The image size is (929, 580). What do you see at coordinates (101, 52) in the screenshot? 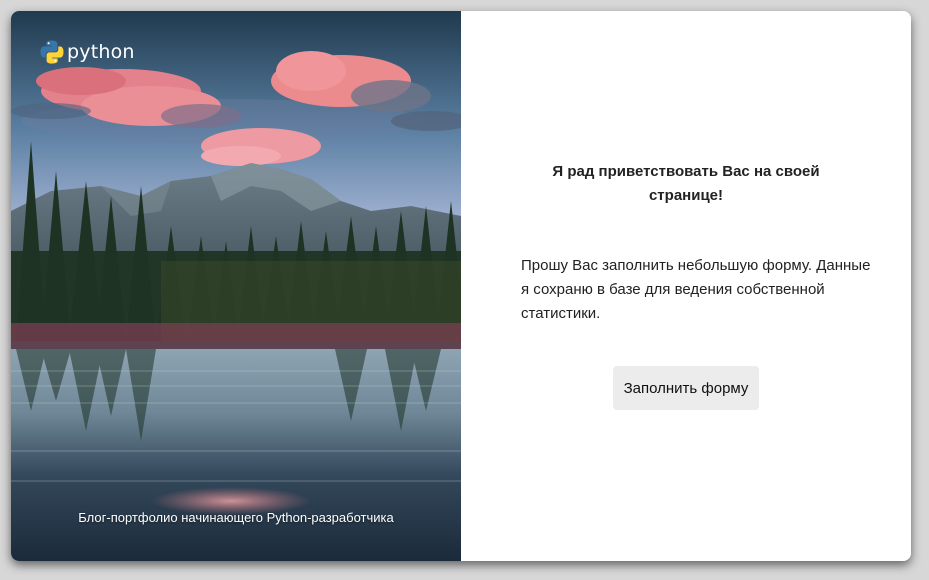
I see `python-logo-text: python` at bounding box center [101, 52].